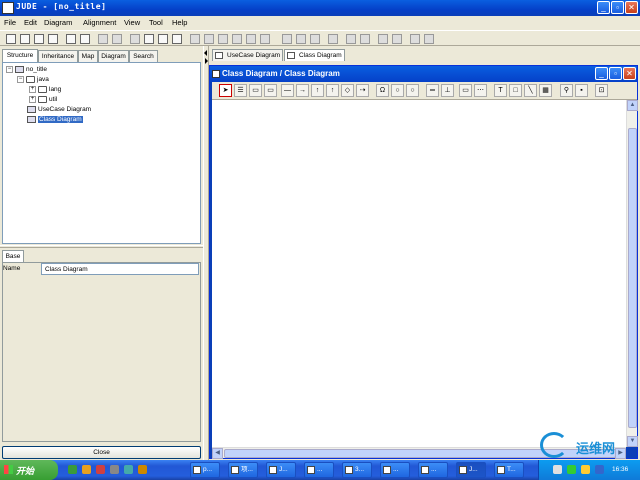 The width and height of the screenshot is (640, 480). What do you see at coordinates (156, 22) in the screenshot?
I see `menu-tool: Tool` at bounding box center [156, 22].